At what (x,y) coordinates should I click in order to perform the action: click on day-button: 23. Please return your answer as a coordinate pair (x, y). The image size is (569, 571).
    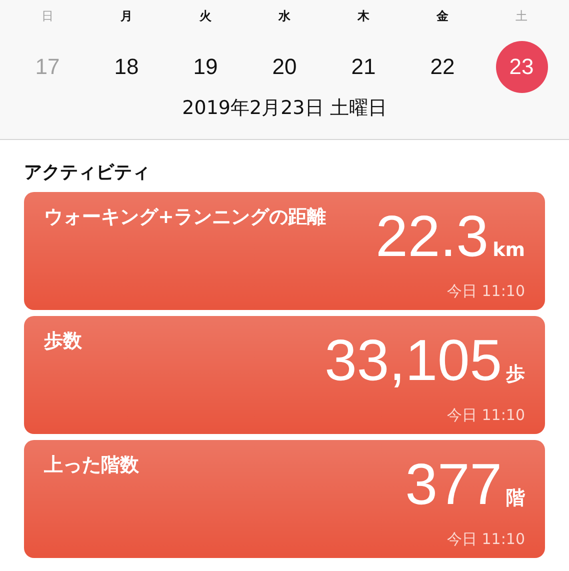
    Looking at the image, I should click on (522, 67).